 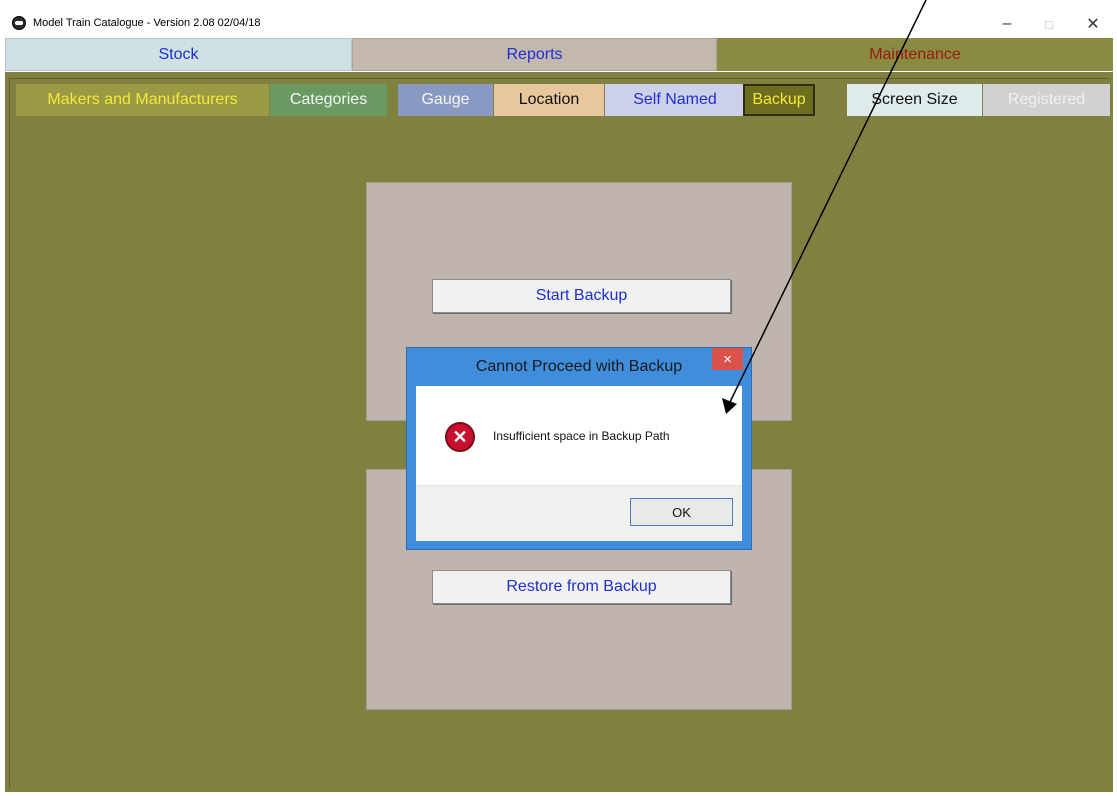 I want to click on maximize-button: □, so click(x=1049, y=24).